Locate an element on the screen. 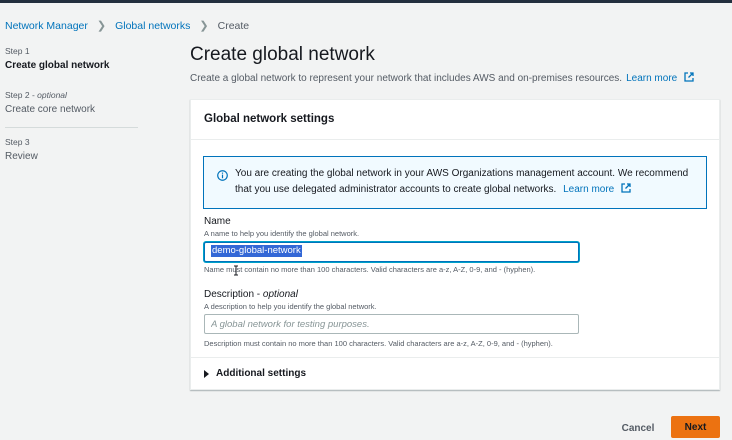 Image resolution: width=732 pixels, height=440 pixels. step-number: Step 2 - optional is located at coordinates (36, 95).